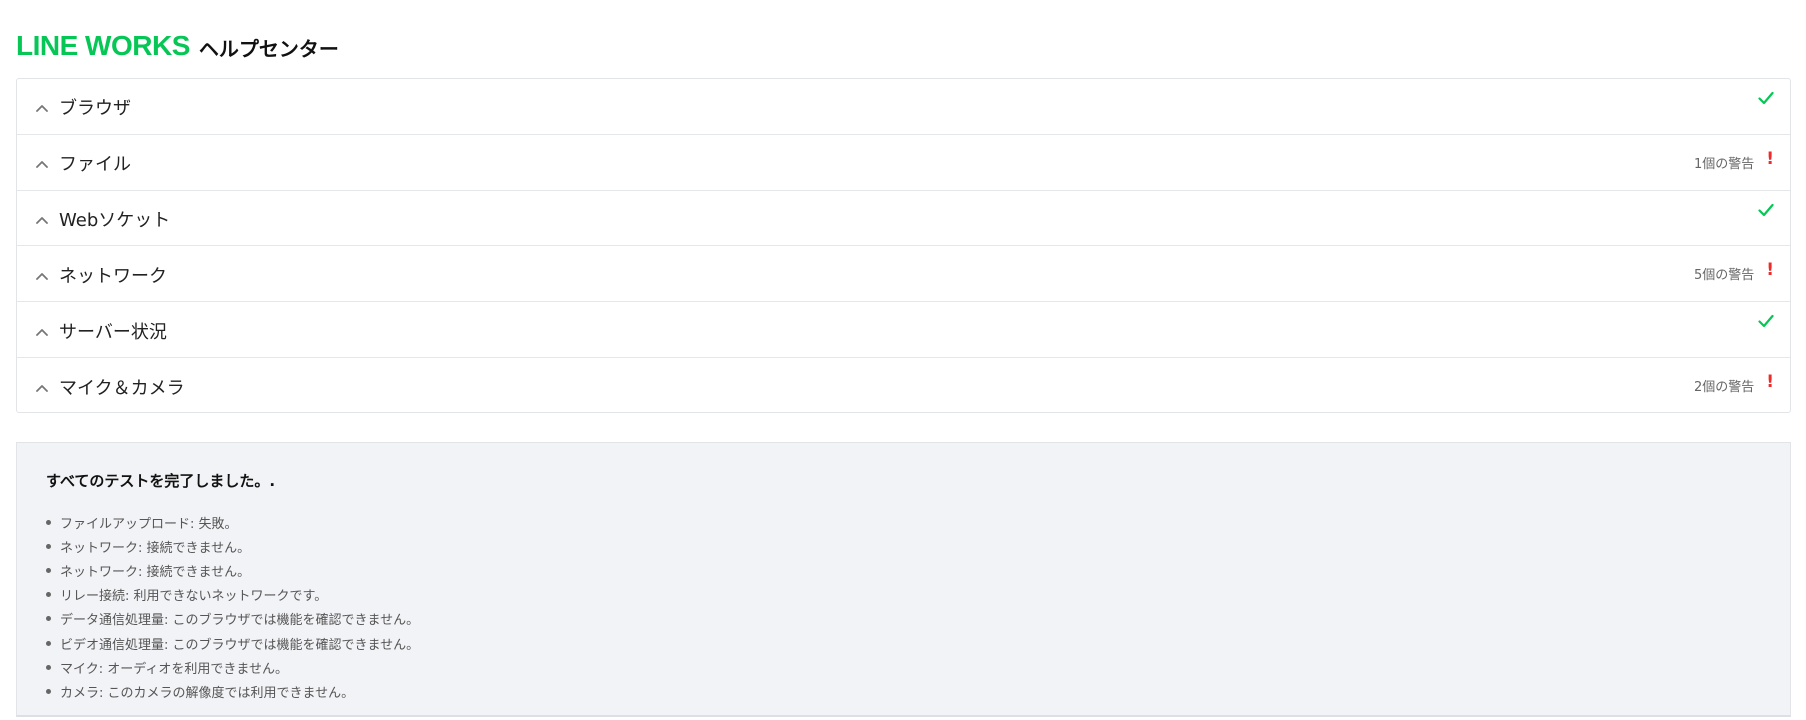 Image resolution: width=1806 pixels, height=720 pixels. I want to click on warning-count: 1個の警告, so click(1724, 164).